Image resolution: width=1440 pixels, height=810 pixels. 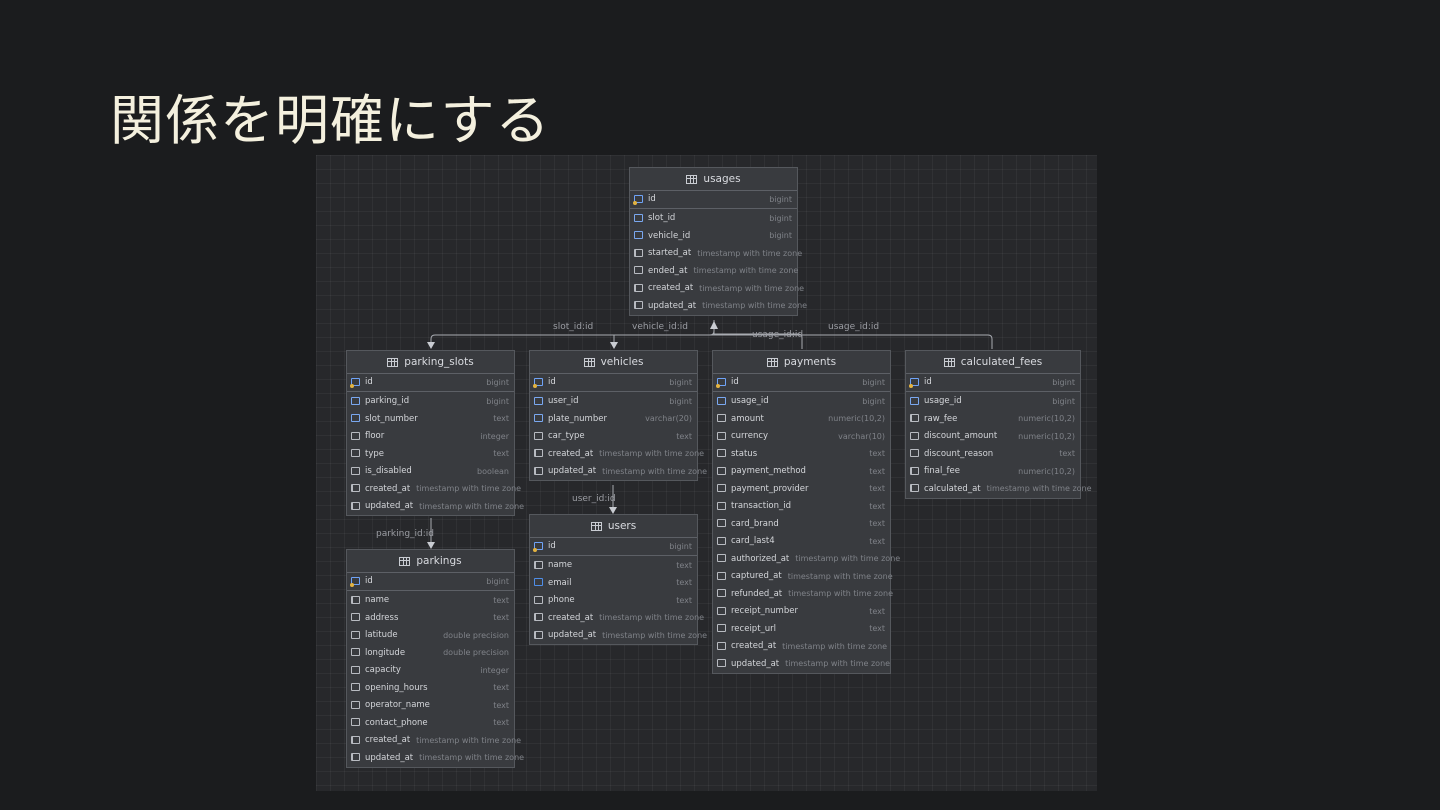 What do you see at coordinates (801, 629) in the screenshot?
I see `column-row: receipt_url text` at bounding box center [801, 629].